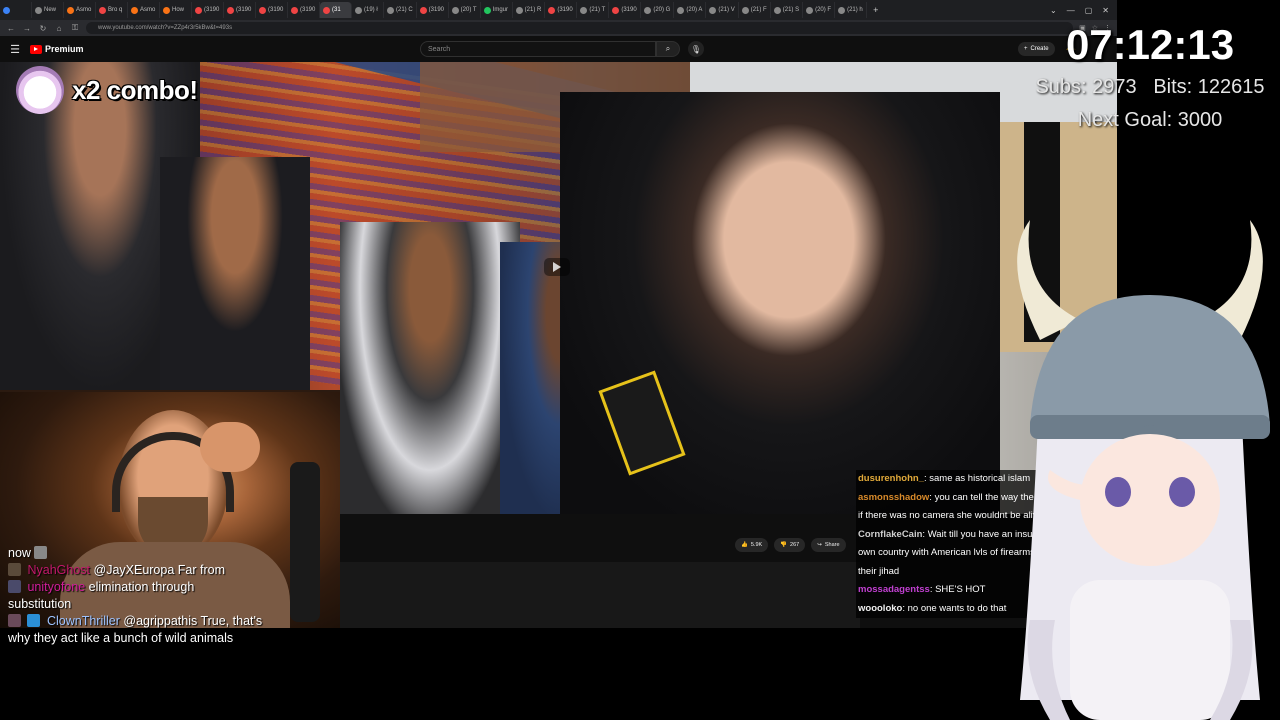  Describe the element at coordinates (875, 10) in the screenshot. I see `new-tab-button: +` at that location.